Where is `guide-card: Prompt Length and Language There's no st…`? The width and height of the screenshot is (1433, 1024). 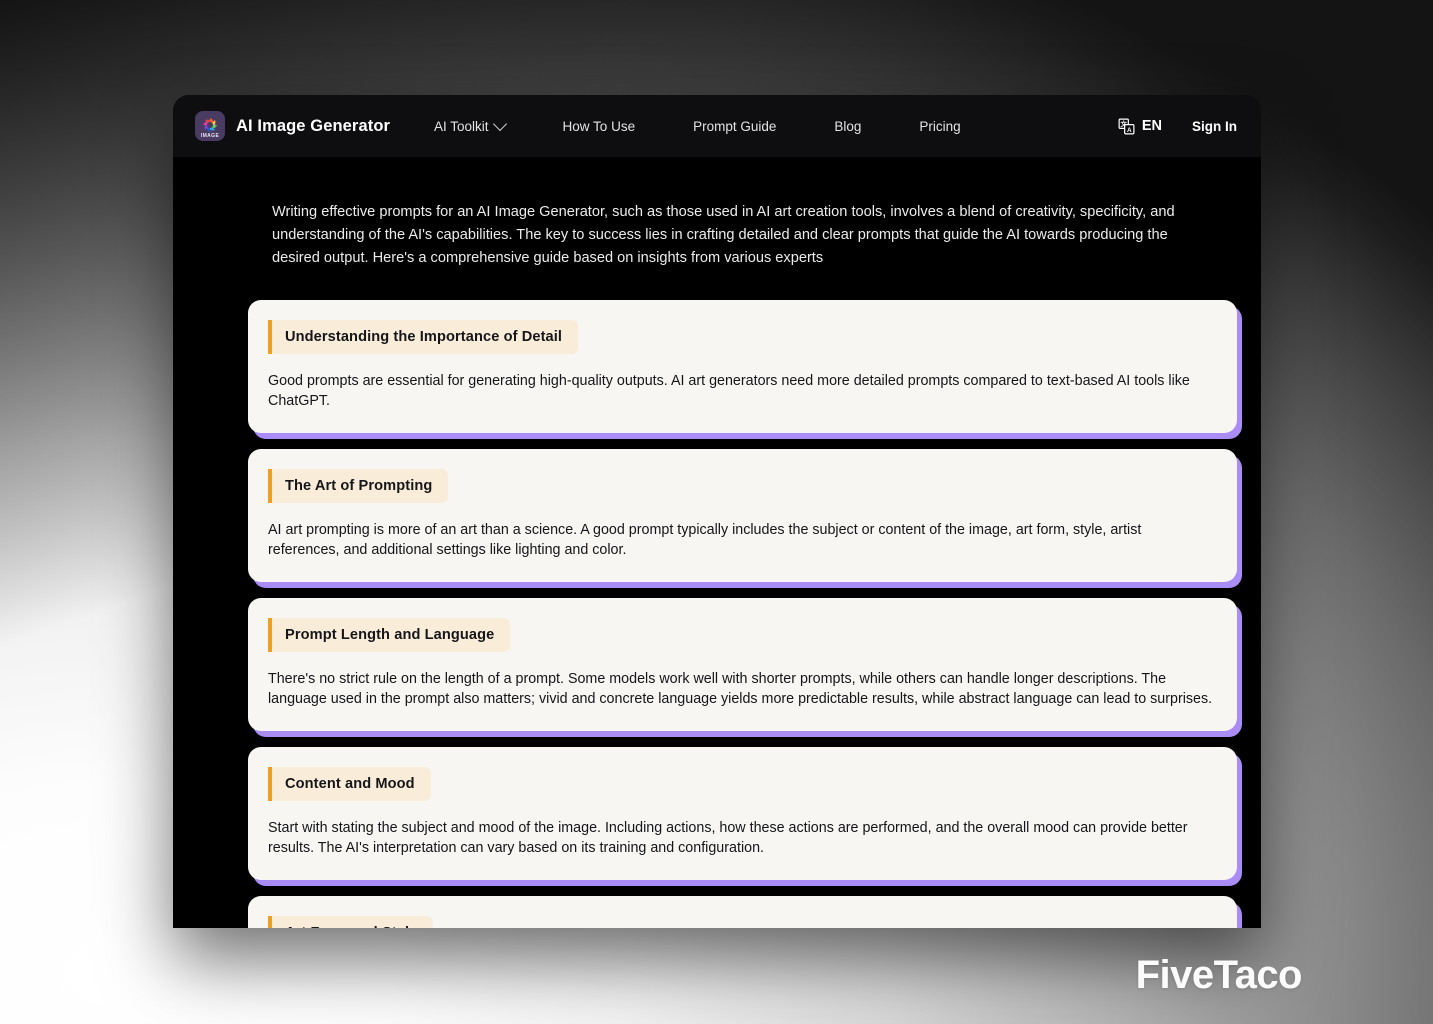 guide-card: Prompt Length and Language There's no st… is located at coordinates (742, 665).